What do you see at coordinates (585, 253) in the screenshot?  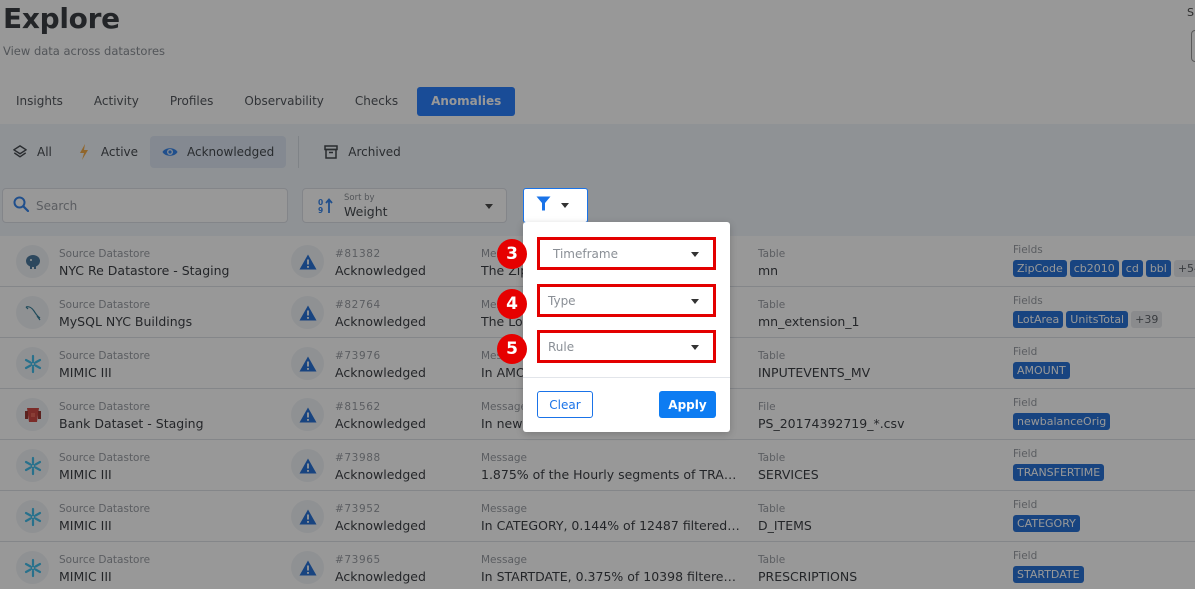 I see `timeframe-placeholder: Timeframe` at bounding box center [585, 253].